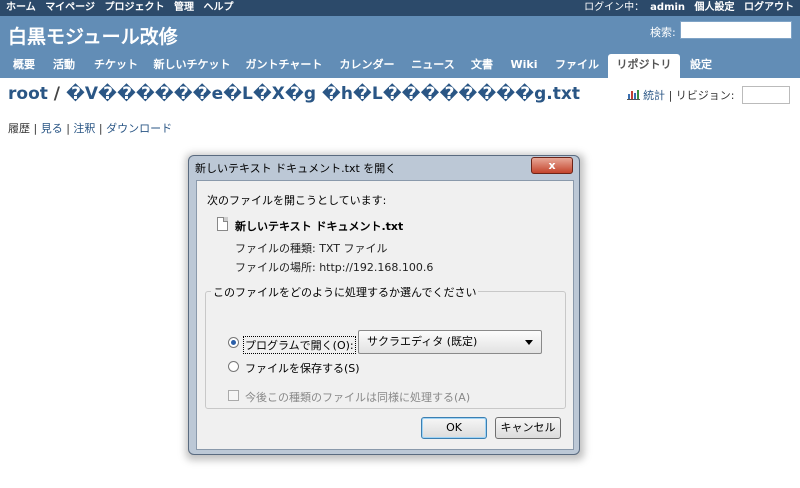  What do you see at coordinates (299, 345) in the screenshot?
I see `open-with-label: プログラムで開く(O):` at bounding box center [299, 345].